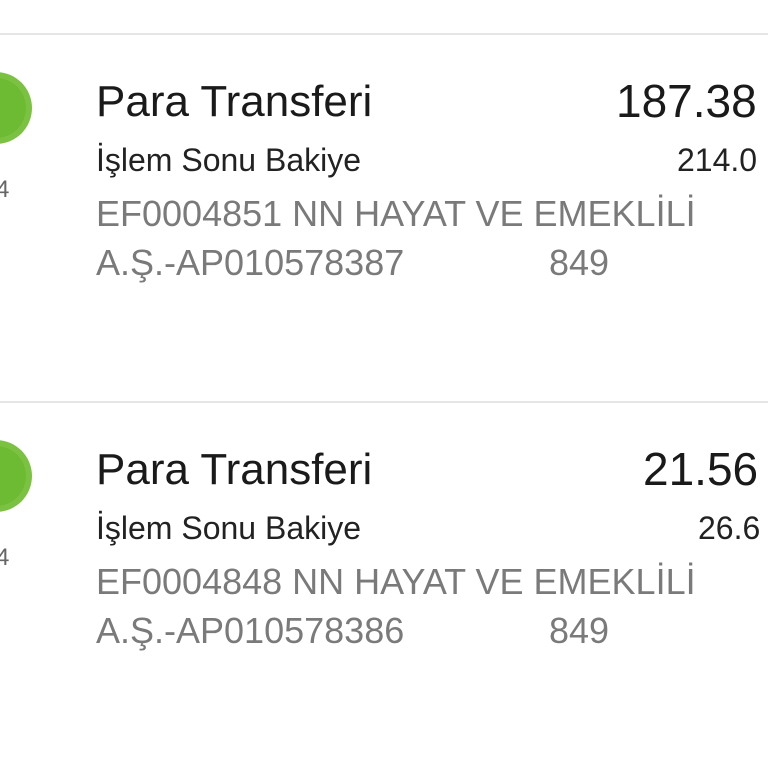 The height and width of the screenshot is (768, 768). What do you see at coordinates (729, 528) in the screenshot?
I see `balance-value: 26.6` at bounding box center [729, 528].